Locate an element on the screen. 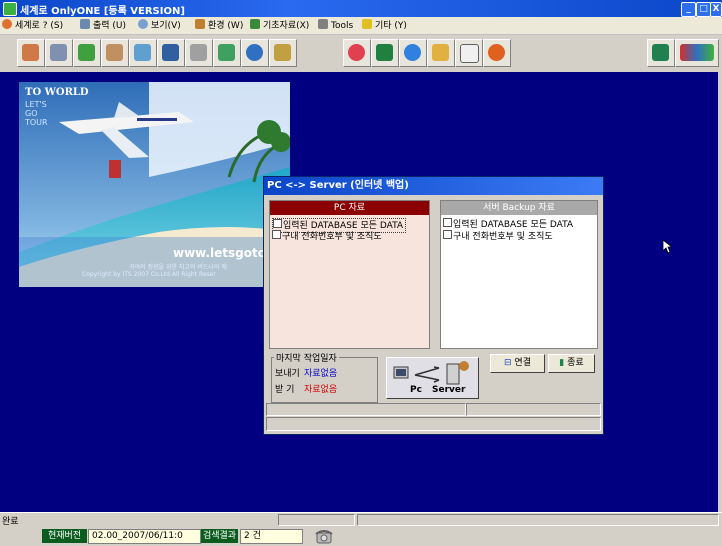  exit-icon: ▮ is located at coordinates (562, 363).